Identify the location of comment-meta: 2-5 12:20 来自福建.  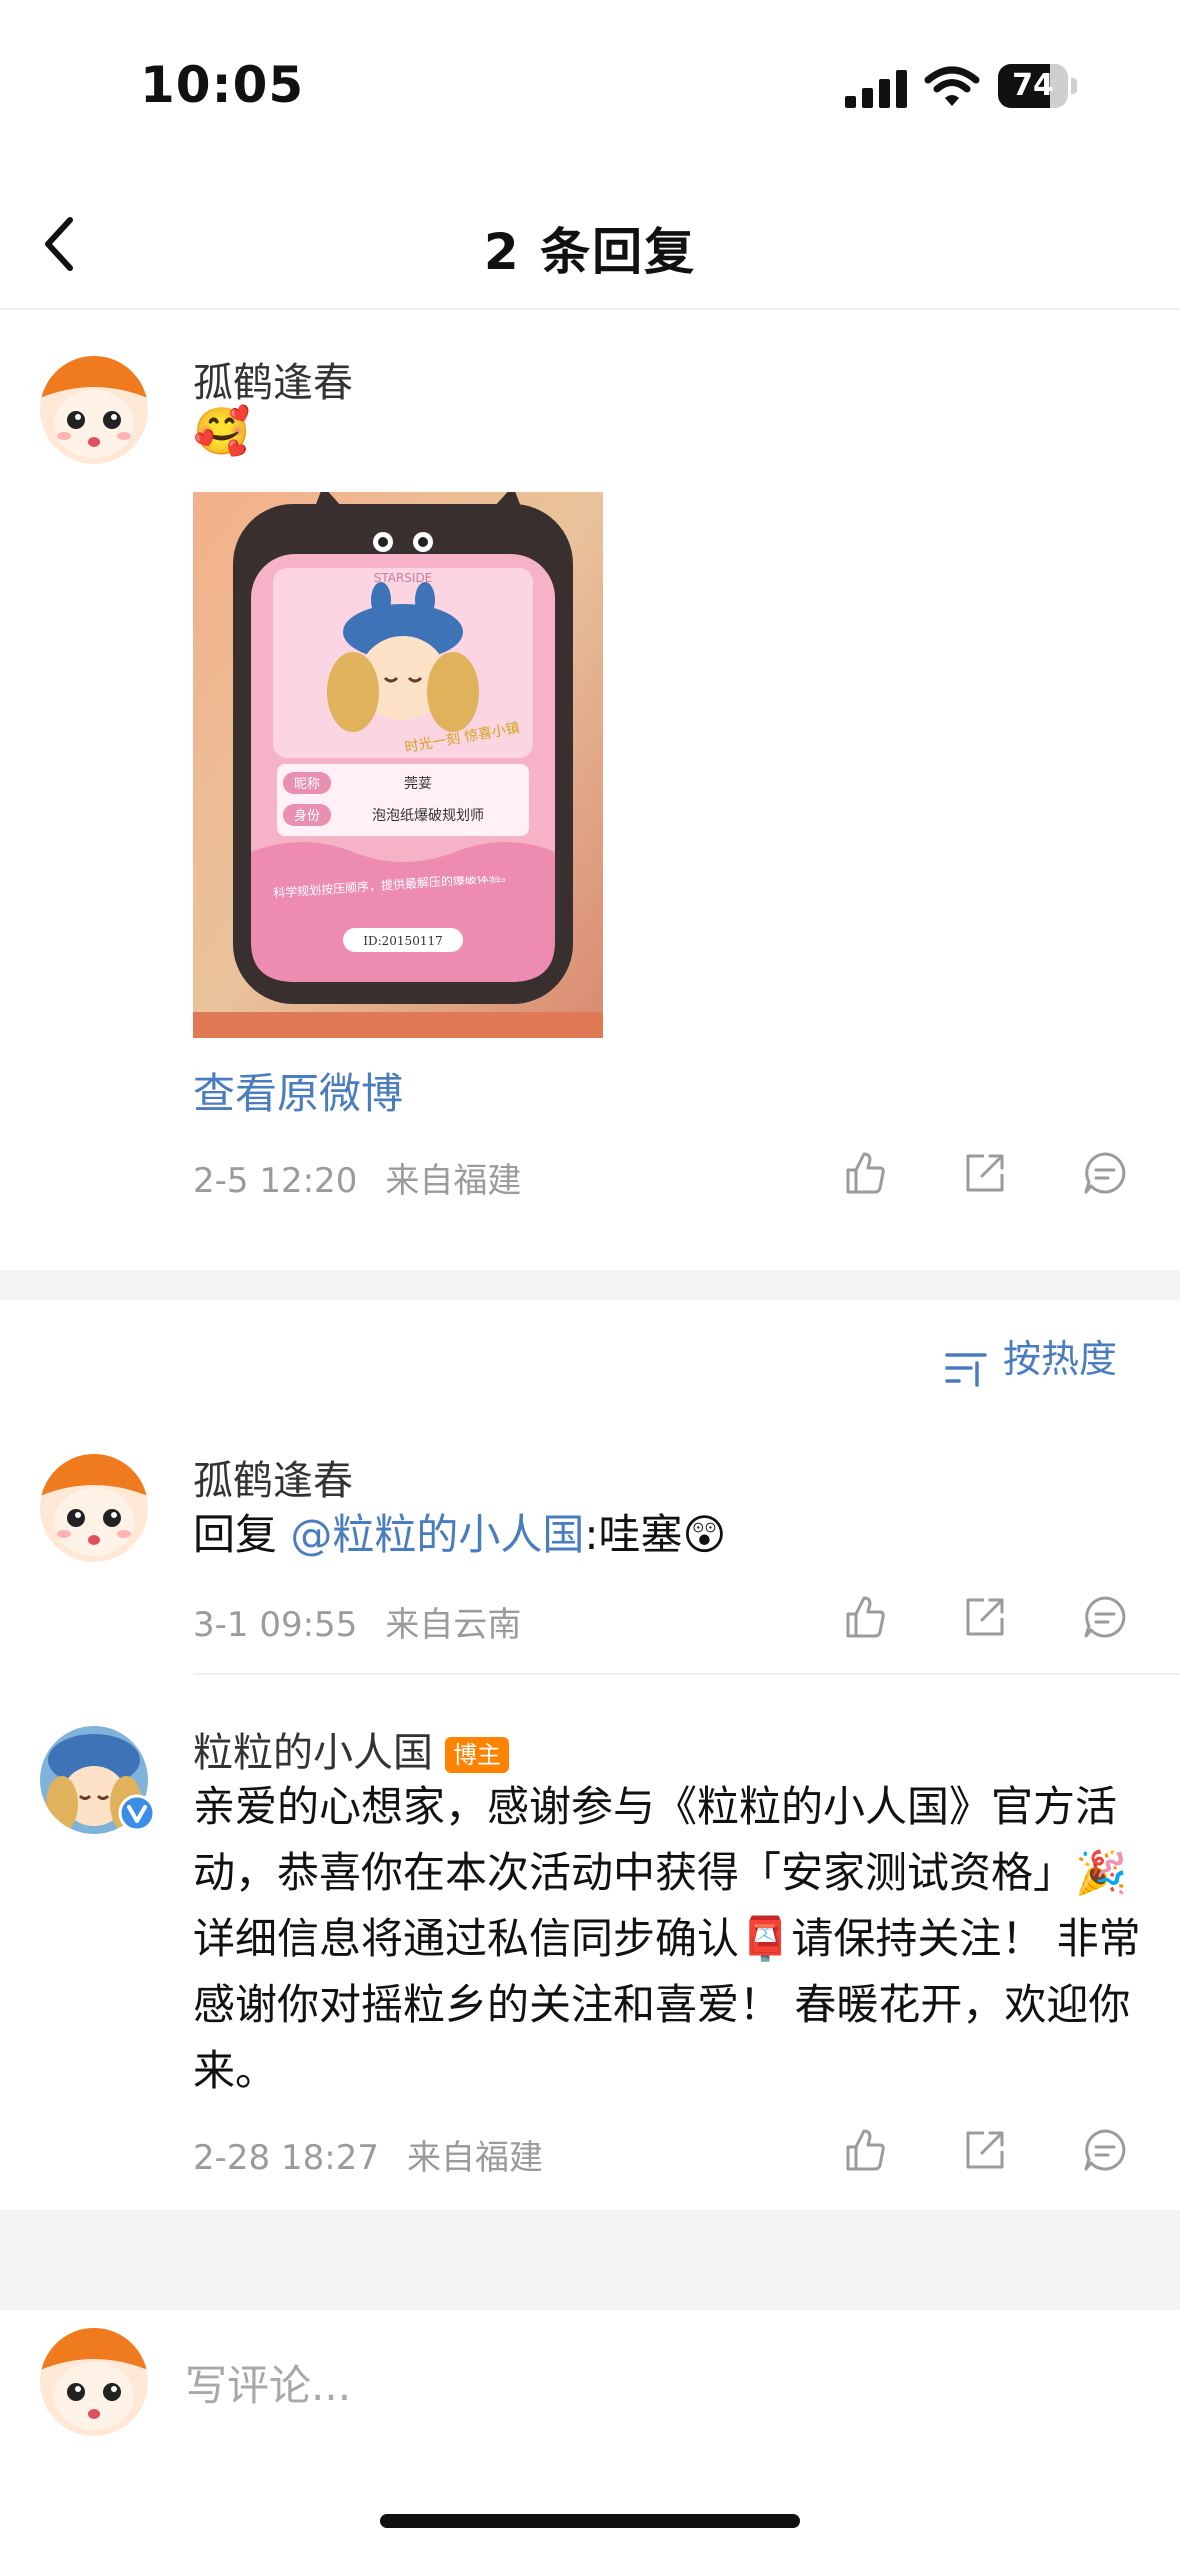
(357, 1177).